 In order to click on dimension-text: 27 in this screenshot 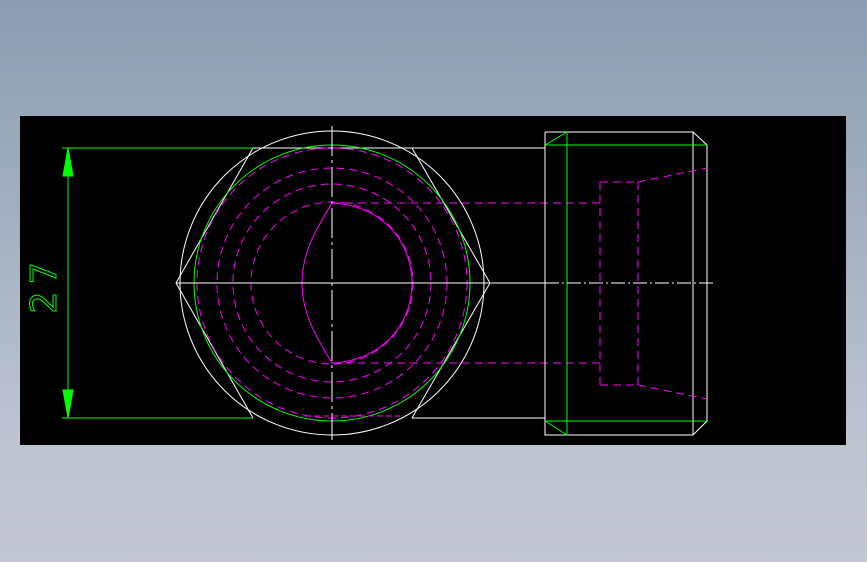, I will do `click(44, 283)`.